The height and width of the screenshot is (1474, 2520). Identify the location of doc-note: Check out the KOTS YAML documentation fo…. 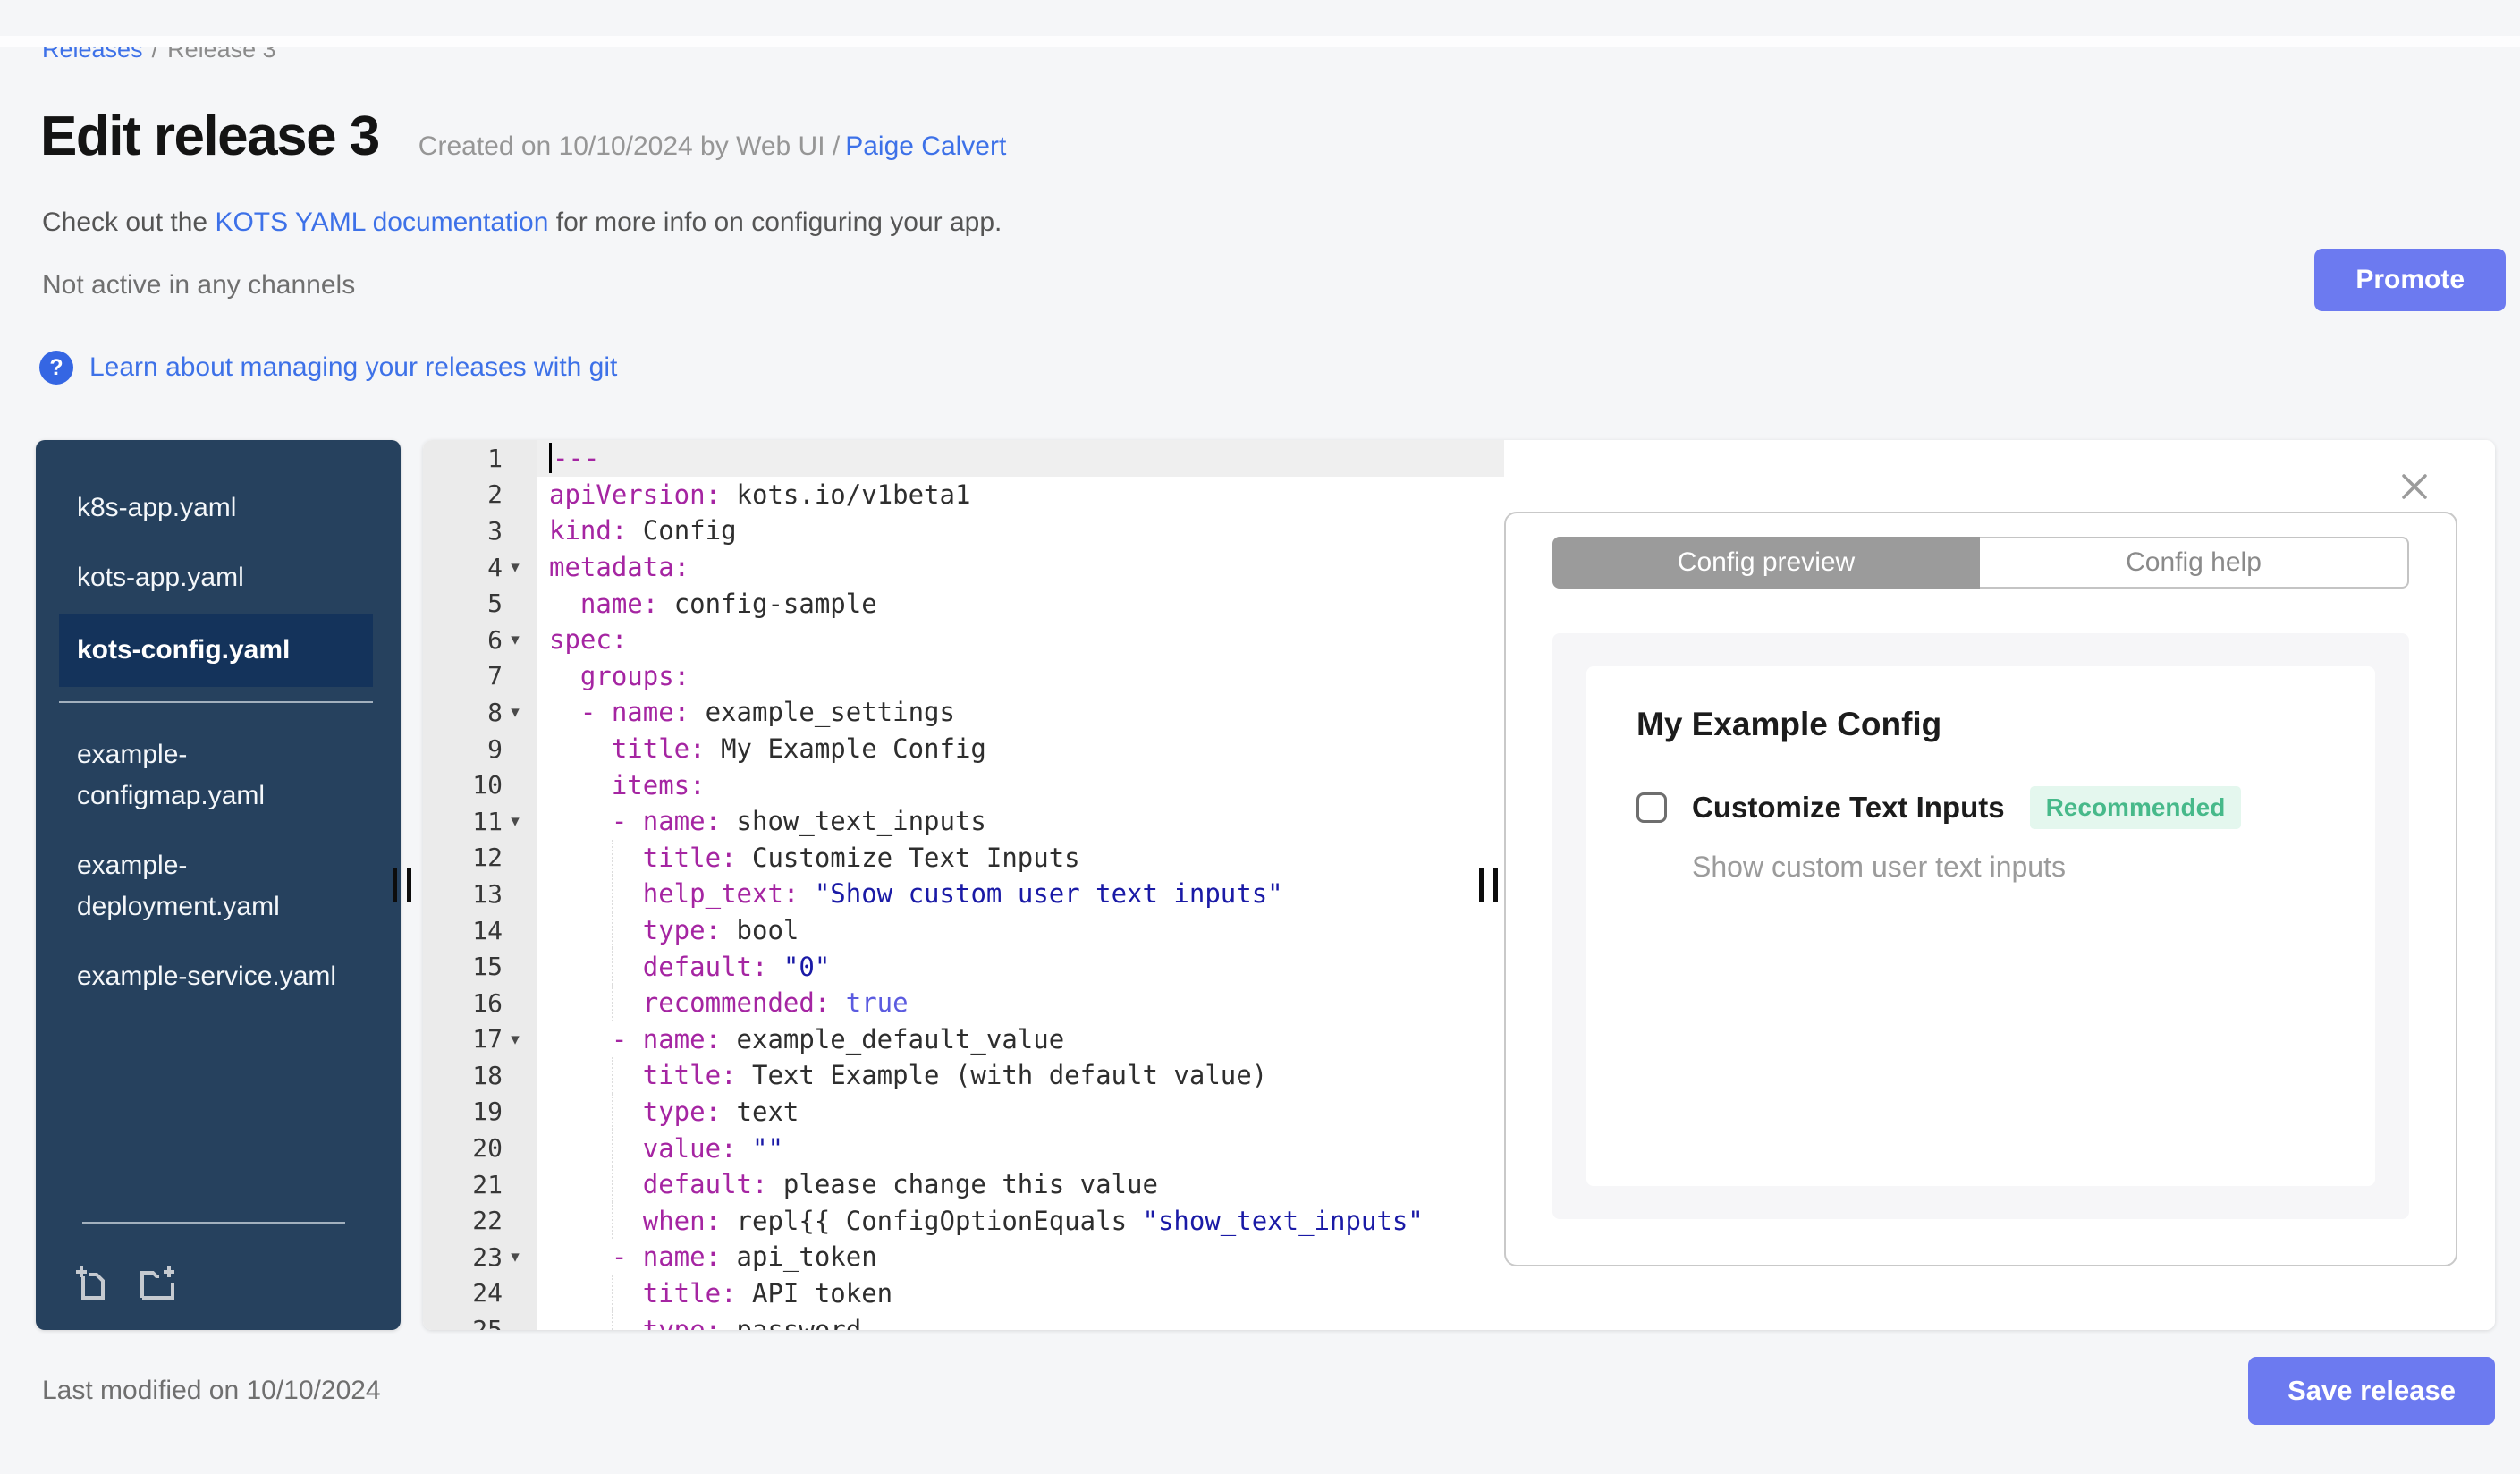
(1281, 223).